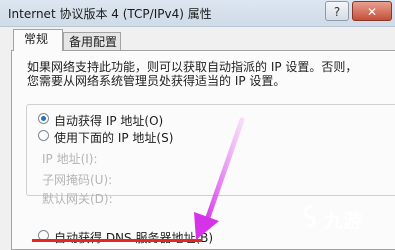 This screenshot has width=395, height=250. I want to click on watermark-text: 九游, so click(343, 221).